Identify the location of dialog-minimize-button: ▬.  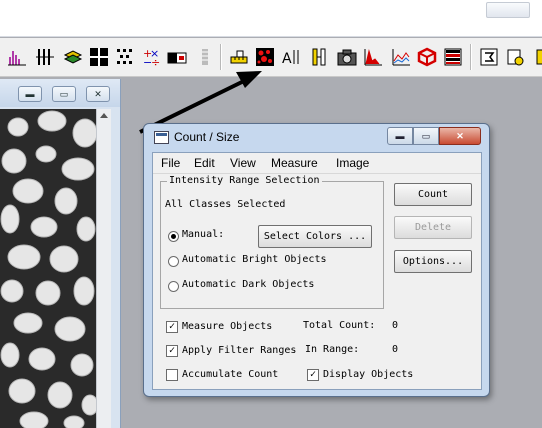
(400, 136).